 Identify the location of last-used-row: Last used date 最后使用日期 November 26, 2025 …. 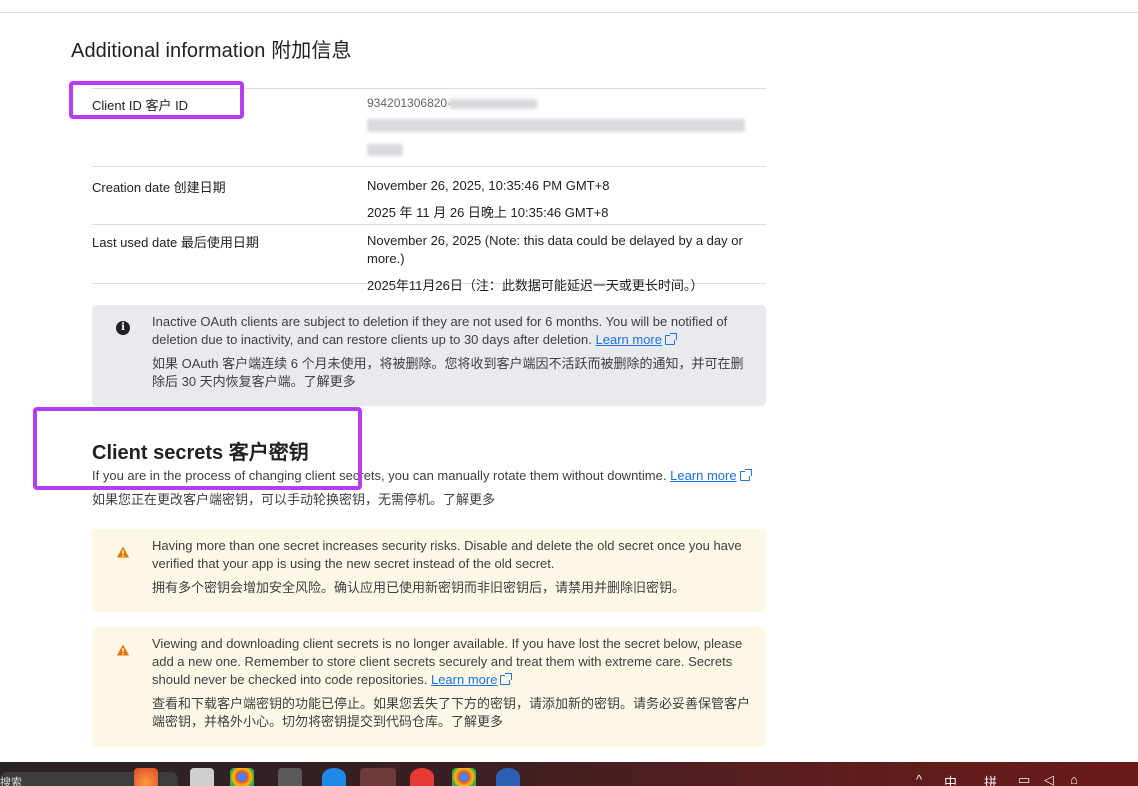
(429, 259).